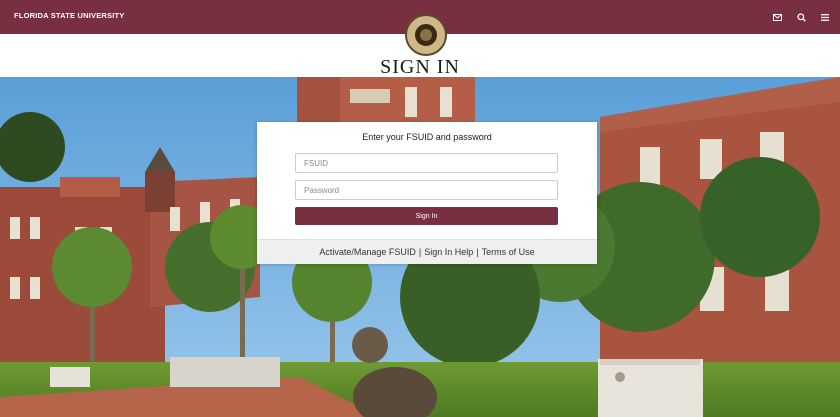 This screenshot has width=840, height=417. What do you see at coordinates (426, 163) in the screenshot?
I see `fsuid-input` at bounding box center [426, 163].